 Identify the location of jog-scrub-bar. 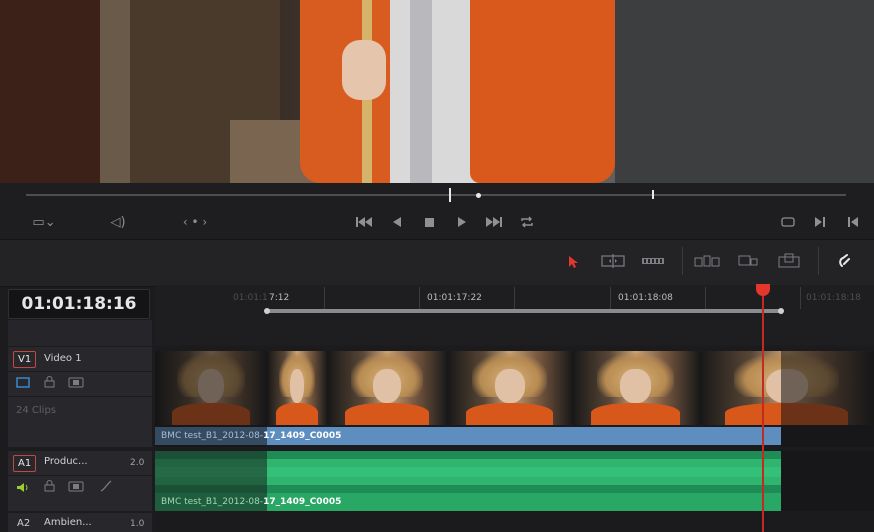
(436, 195).